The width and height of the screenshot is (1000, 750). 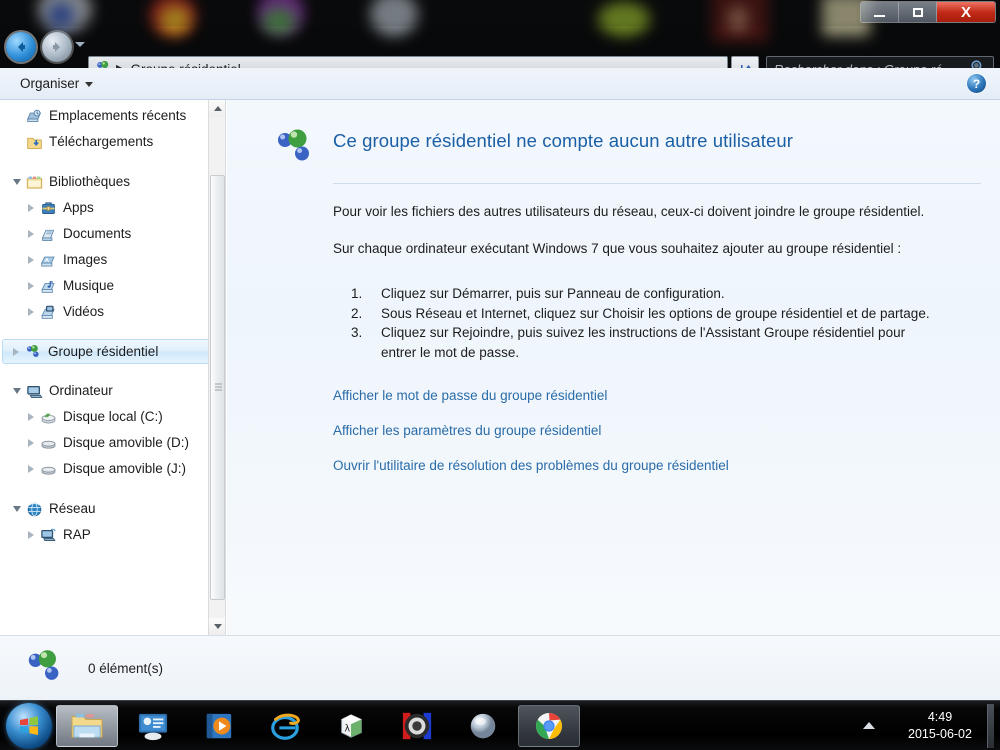 I want to click on sidebar-item-musique: Musique, so click(x=112, y=286).